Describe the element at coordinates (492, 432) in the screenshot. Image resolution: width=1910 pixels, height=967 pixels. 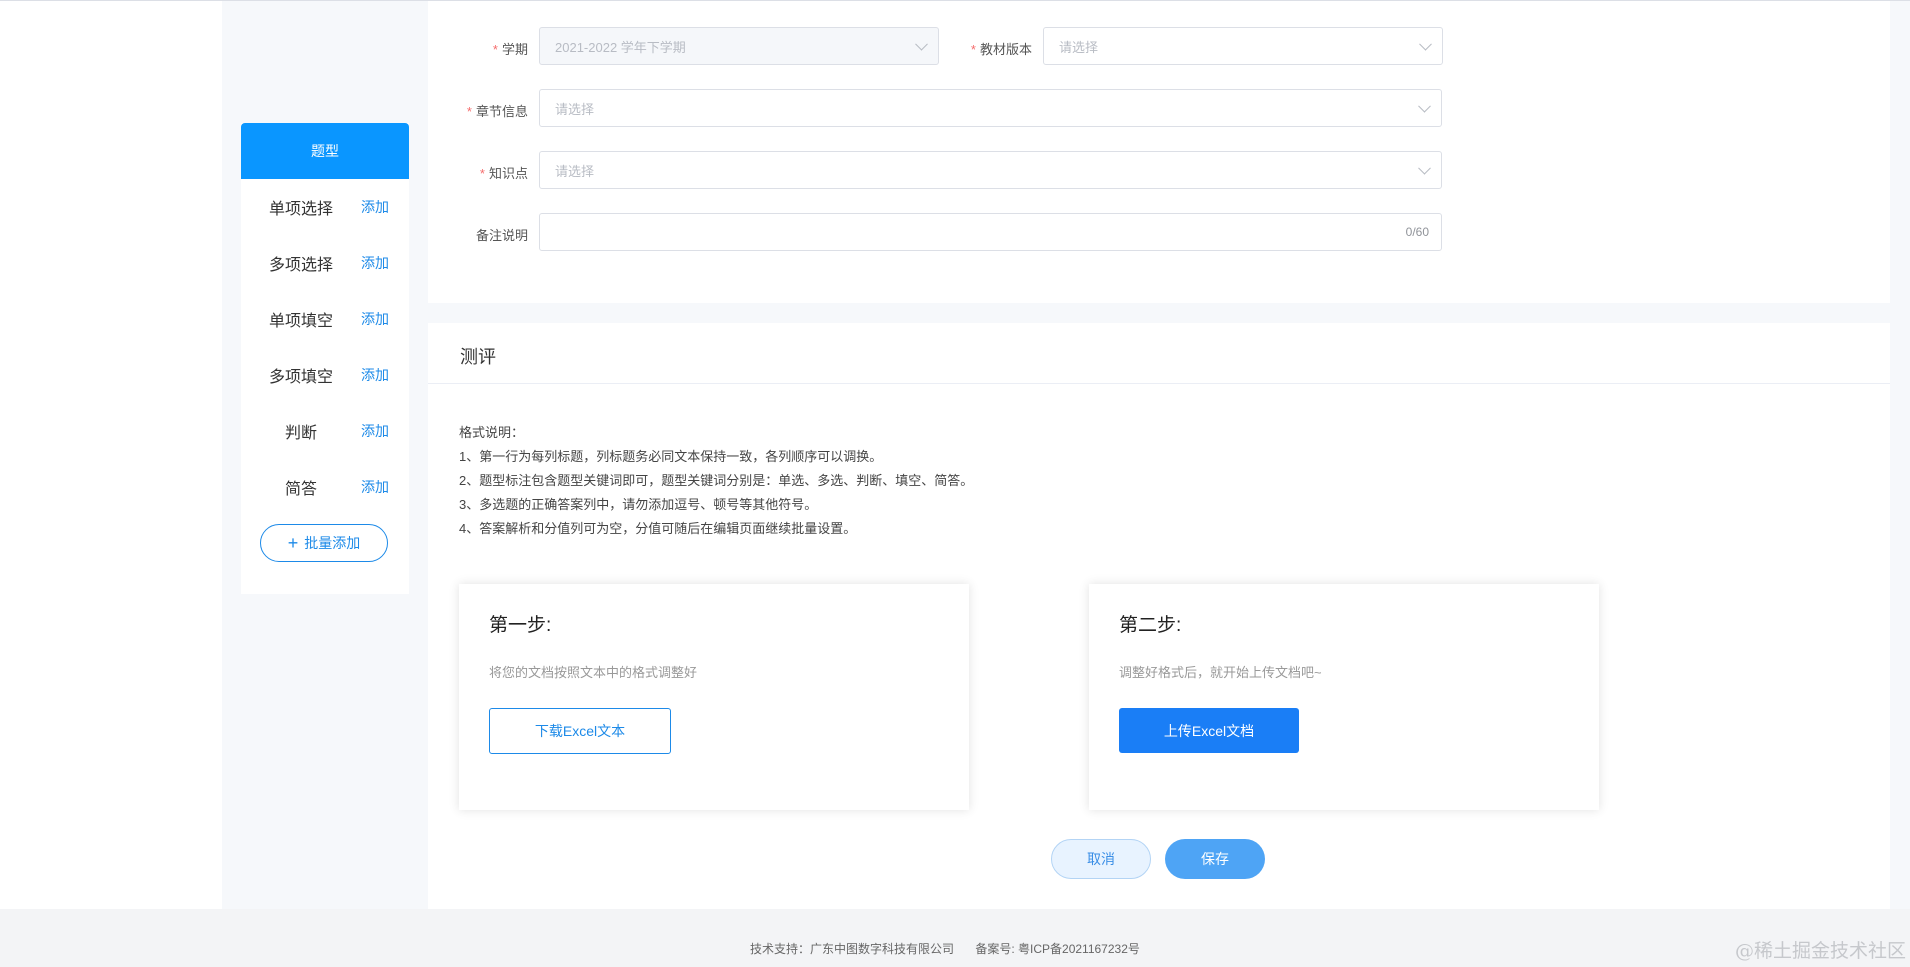
I see `instruction-line: 格式说明：` at that location.